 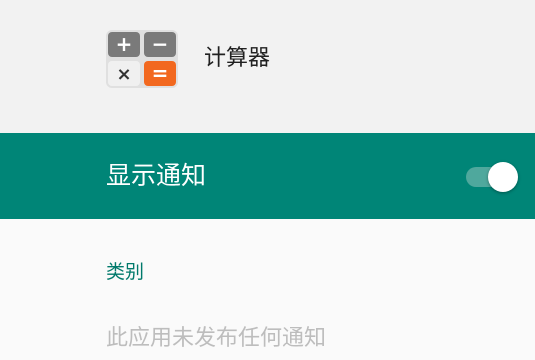 I want to click on show-notifications-switch, so click(x=492, y=177).